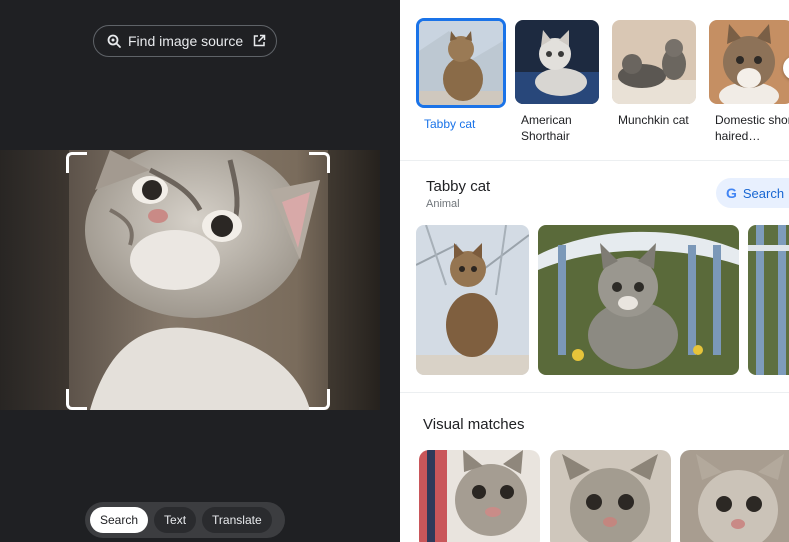 The width and height of the screenshot is (789, 542). What do you see at coordinates (474, 424) in the screenshot?
I see `visual-matches-title: Visual matches` at bounding box center [474, 424].